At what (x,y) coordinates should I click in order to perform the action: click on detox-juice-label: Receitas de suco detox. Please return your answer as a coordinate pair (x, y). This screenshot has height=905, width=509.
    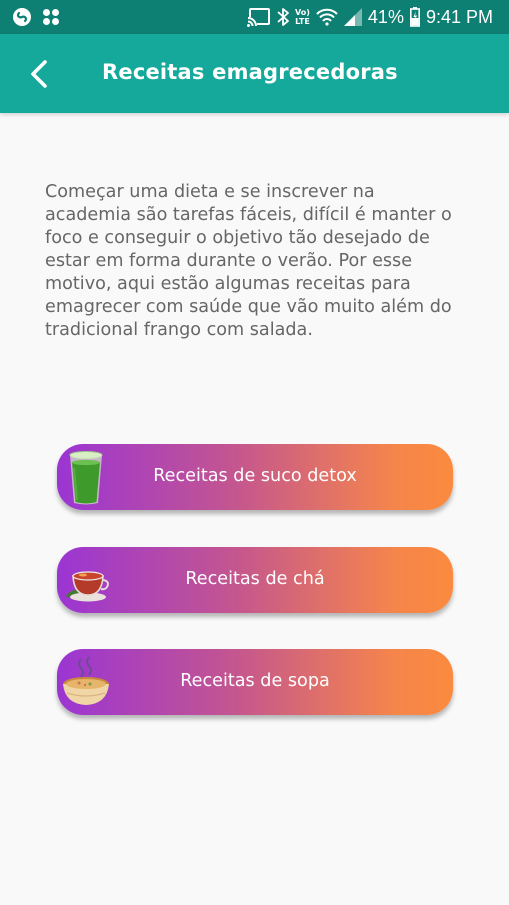
    Looking at the image, I should click on (255, 476).